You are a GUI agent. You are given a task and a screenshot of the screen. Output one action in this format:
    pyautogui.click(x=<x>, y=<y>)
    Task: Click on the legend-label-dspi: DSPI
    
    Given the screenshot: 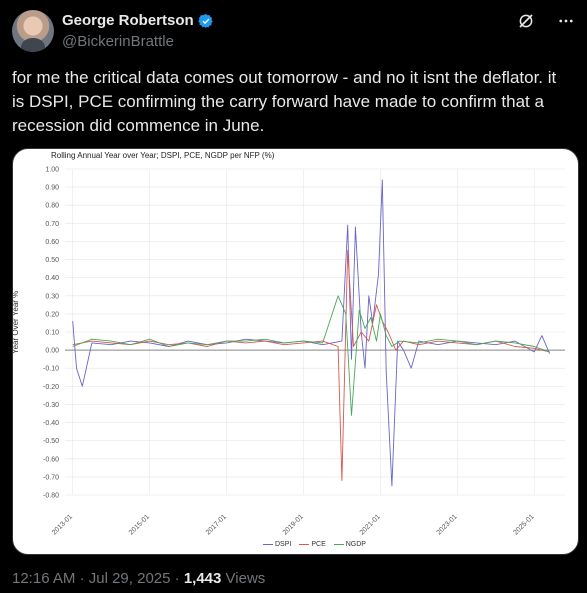 What is the action you would take?
    pyautogui.click(x=283, y=544)
    